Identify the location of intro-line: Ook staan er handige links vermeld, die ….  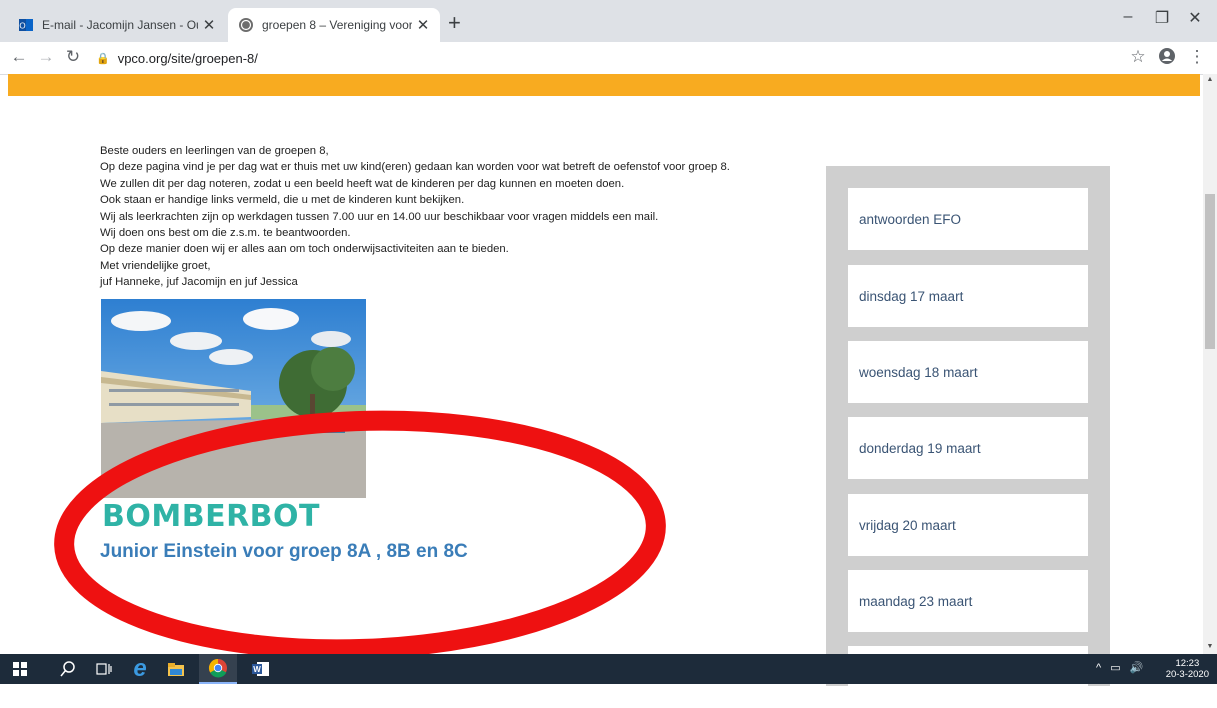
(282, 200).